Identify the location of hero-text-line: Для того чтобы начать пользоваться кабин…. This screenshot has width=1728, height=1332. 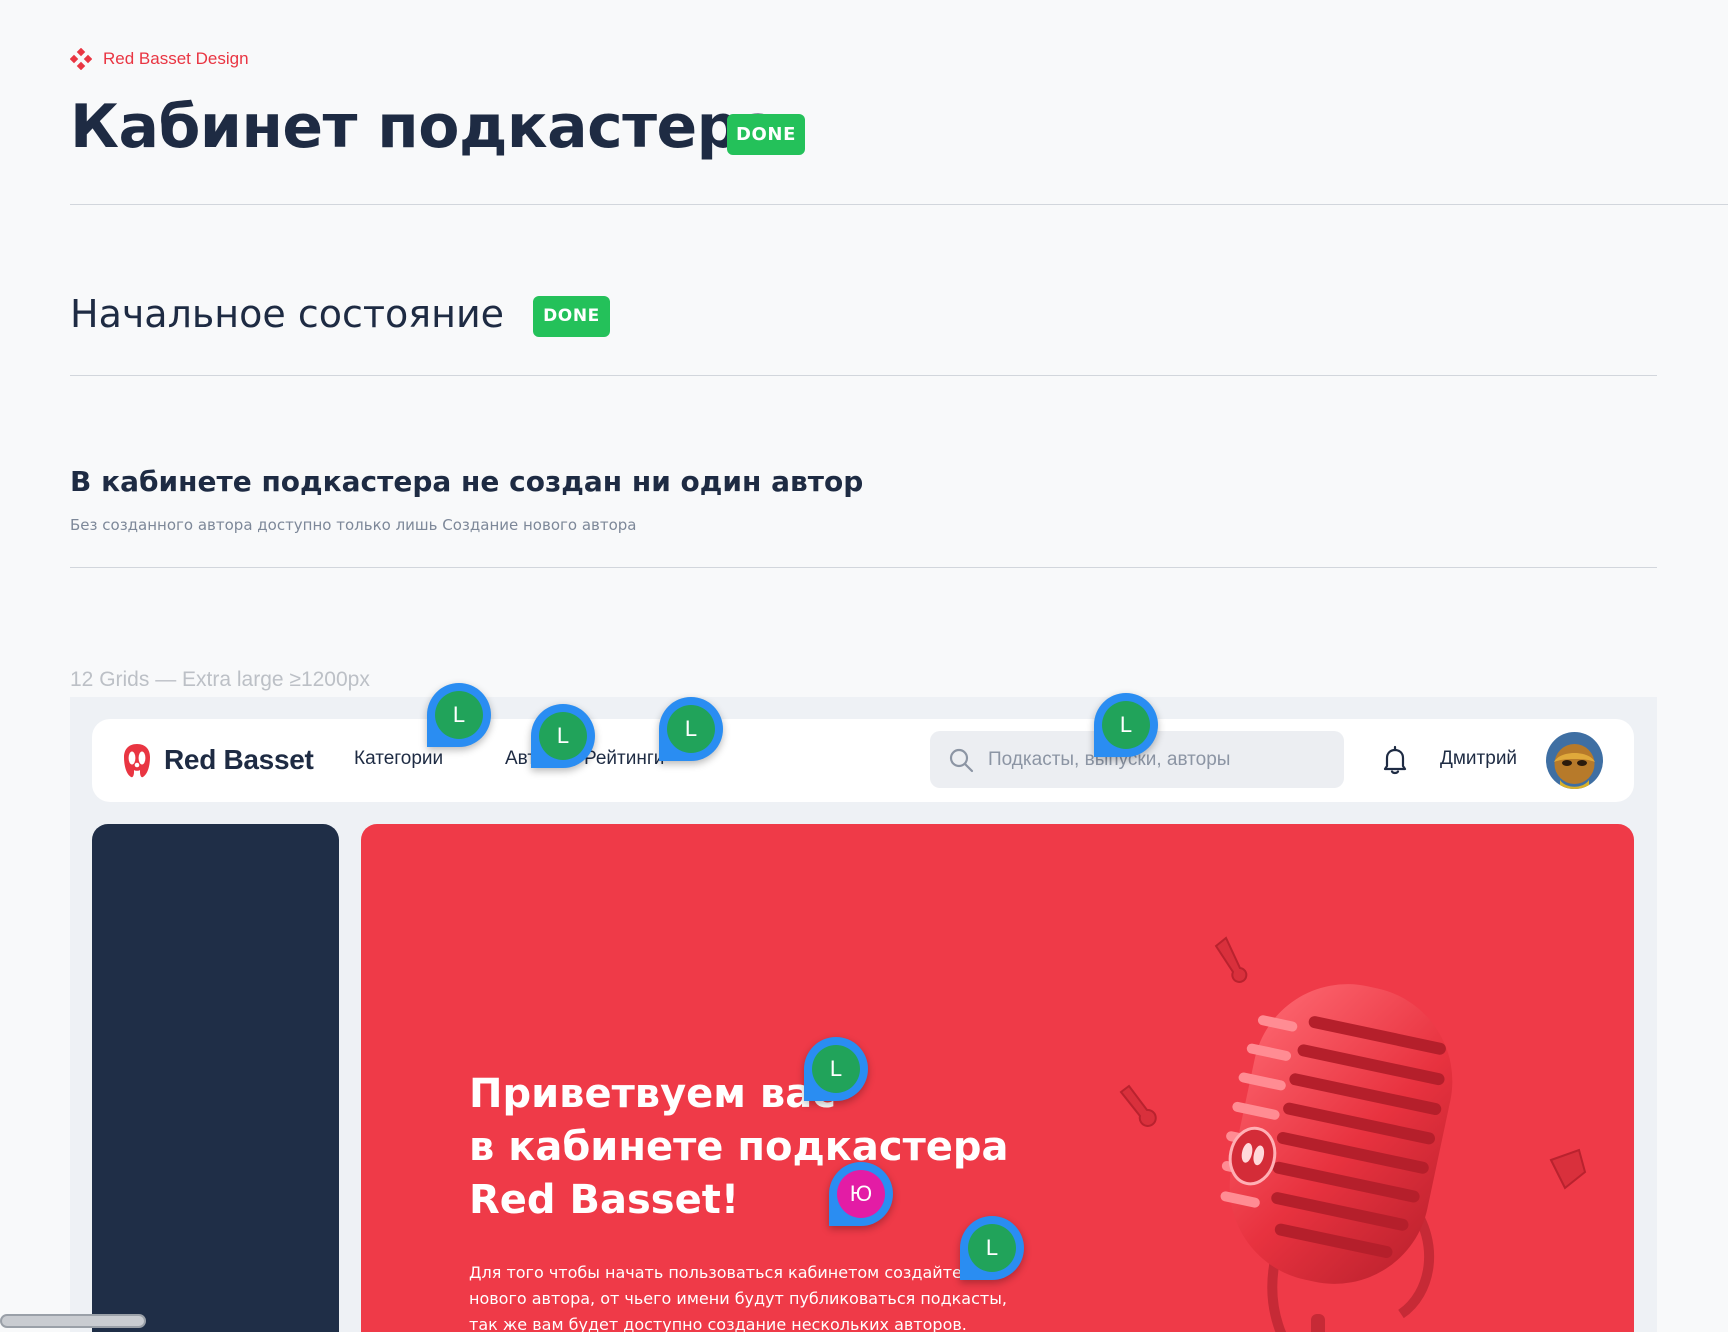
(715, 1272).